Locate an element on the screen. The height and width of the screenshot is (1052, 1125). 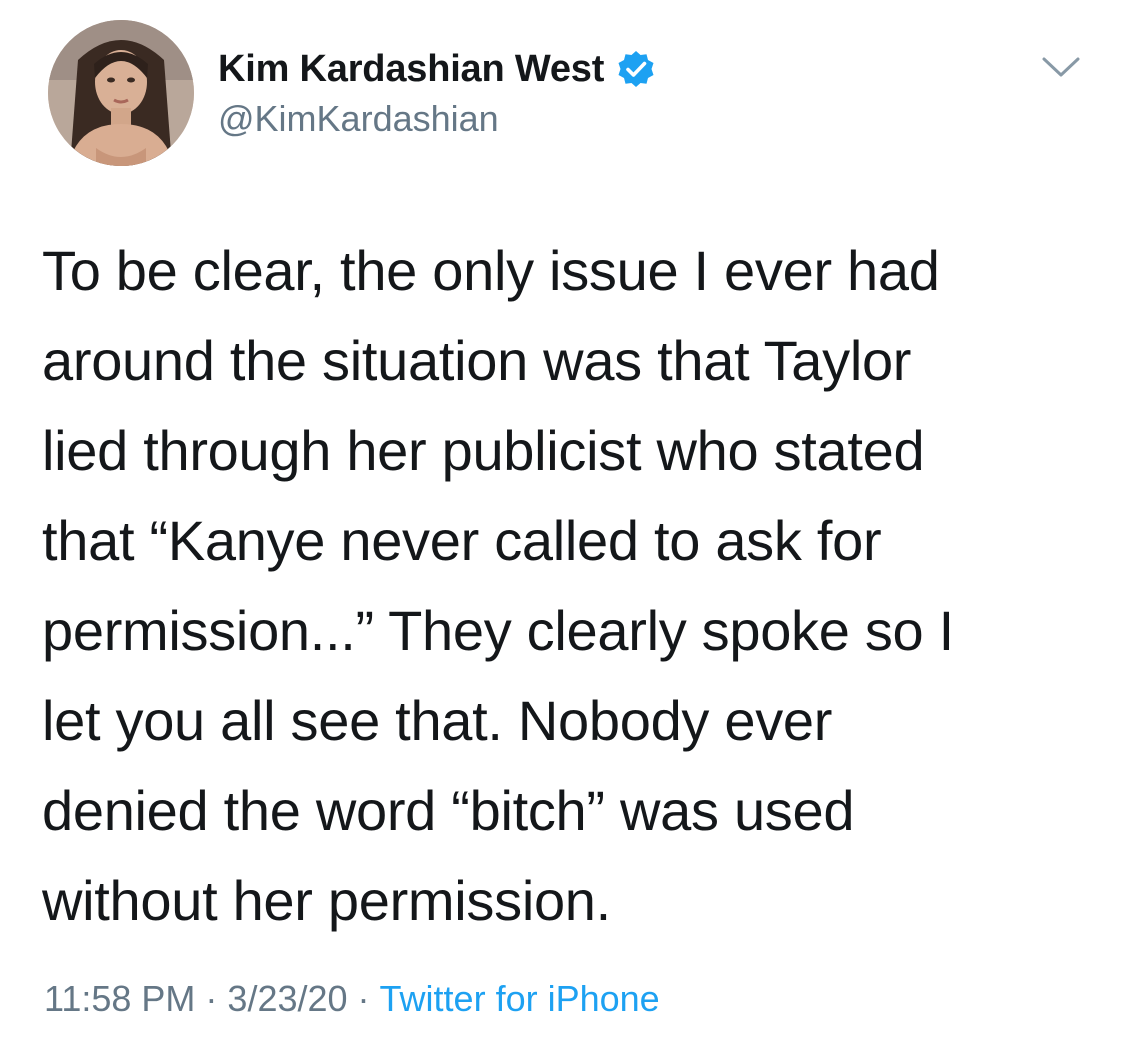
tweet-time: 11:58 PM is located at coordinates (120, 998).